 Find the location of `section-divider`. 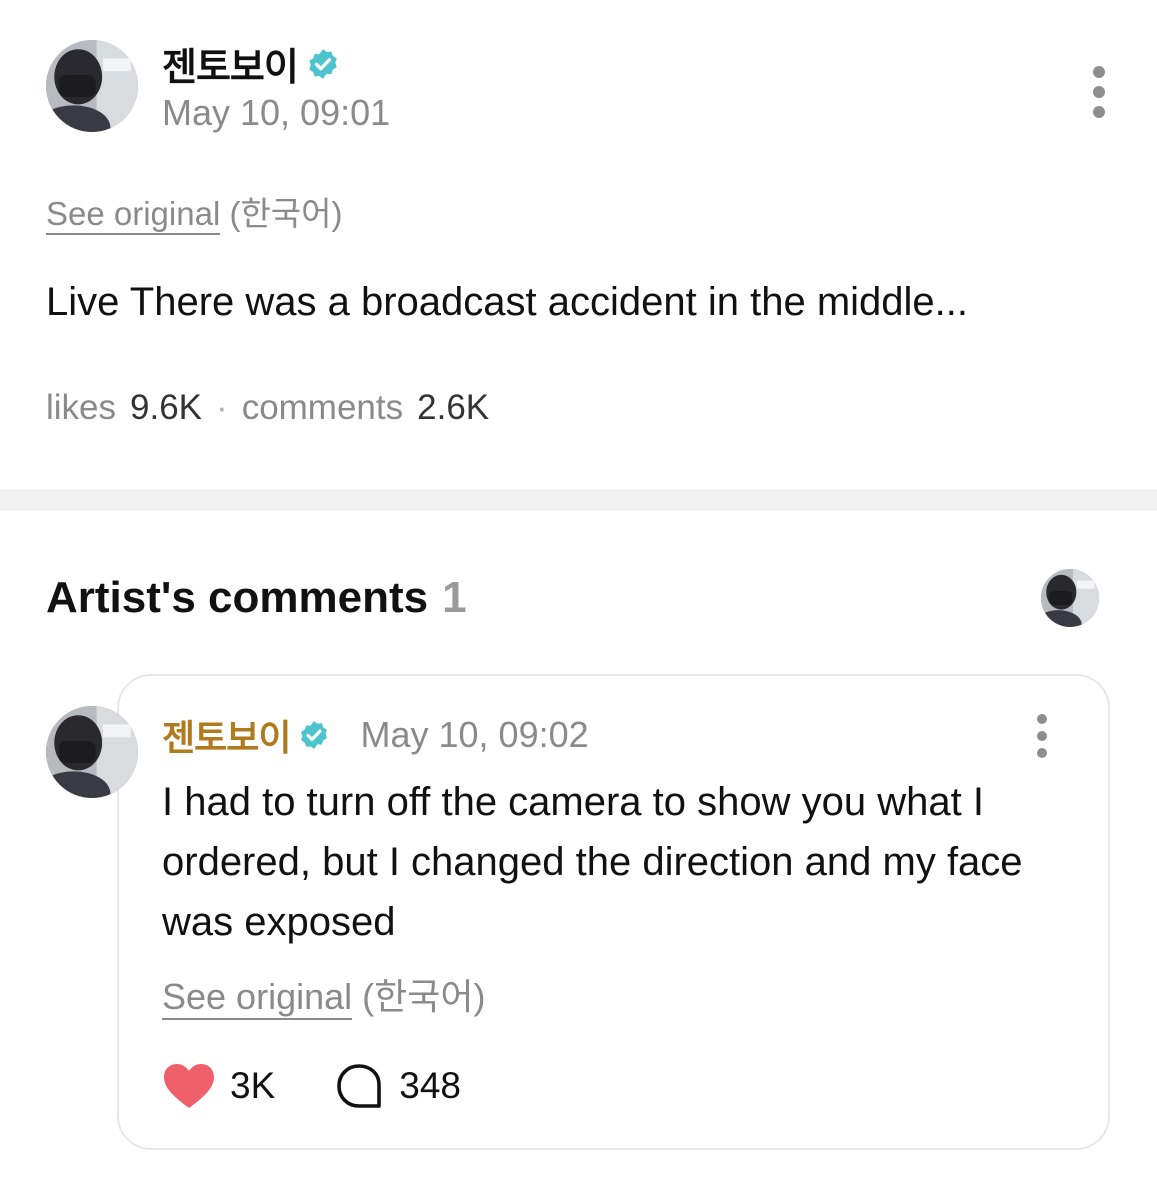

section-divider is located at coordinates (578, 500).